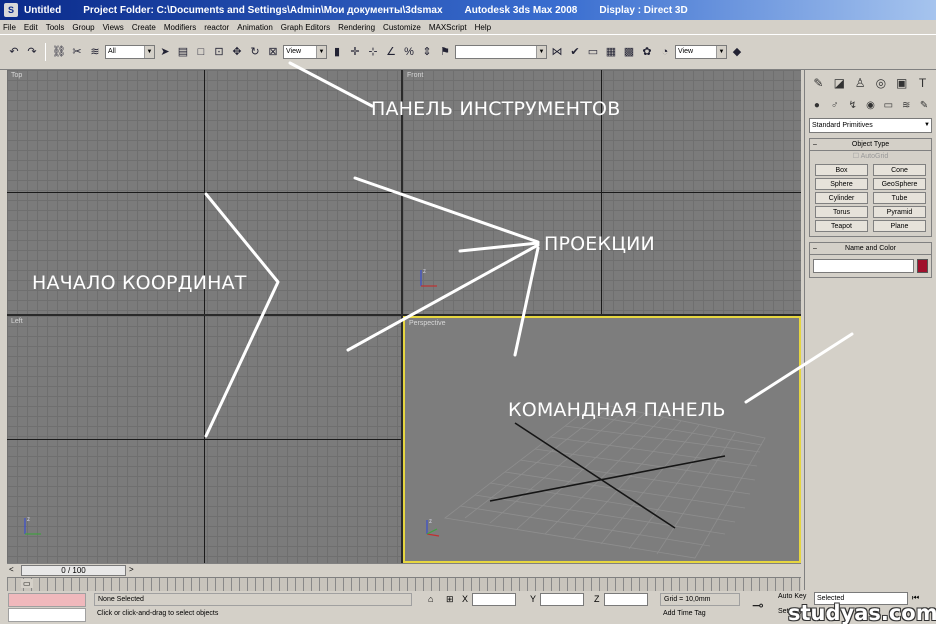 The height and width of the screenshot is (624, 936). I want to click on auto-key-button: Auto Key, so click(792, 596).